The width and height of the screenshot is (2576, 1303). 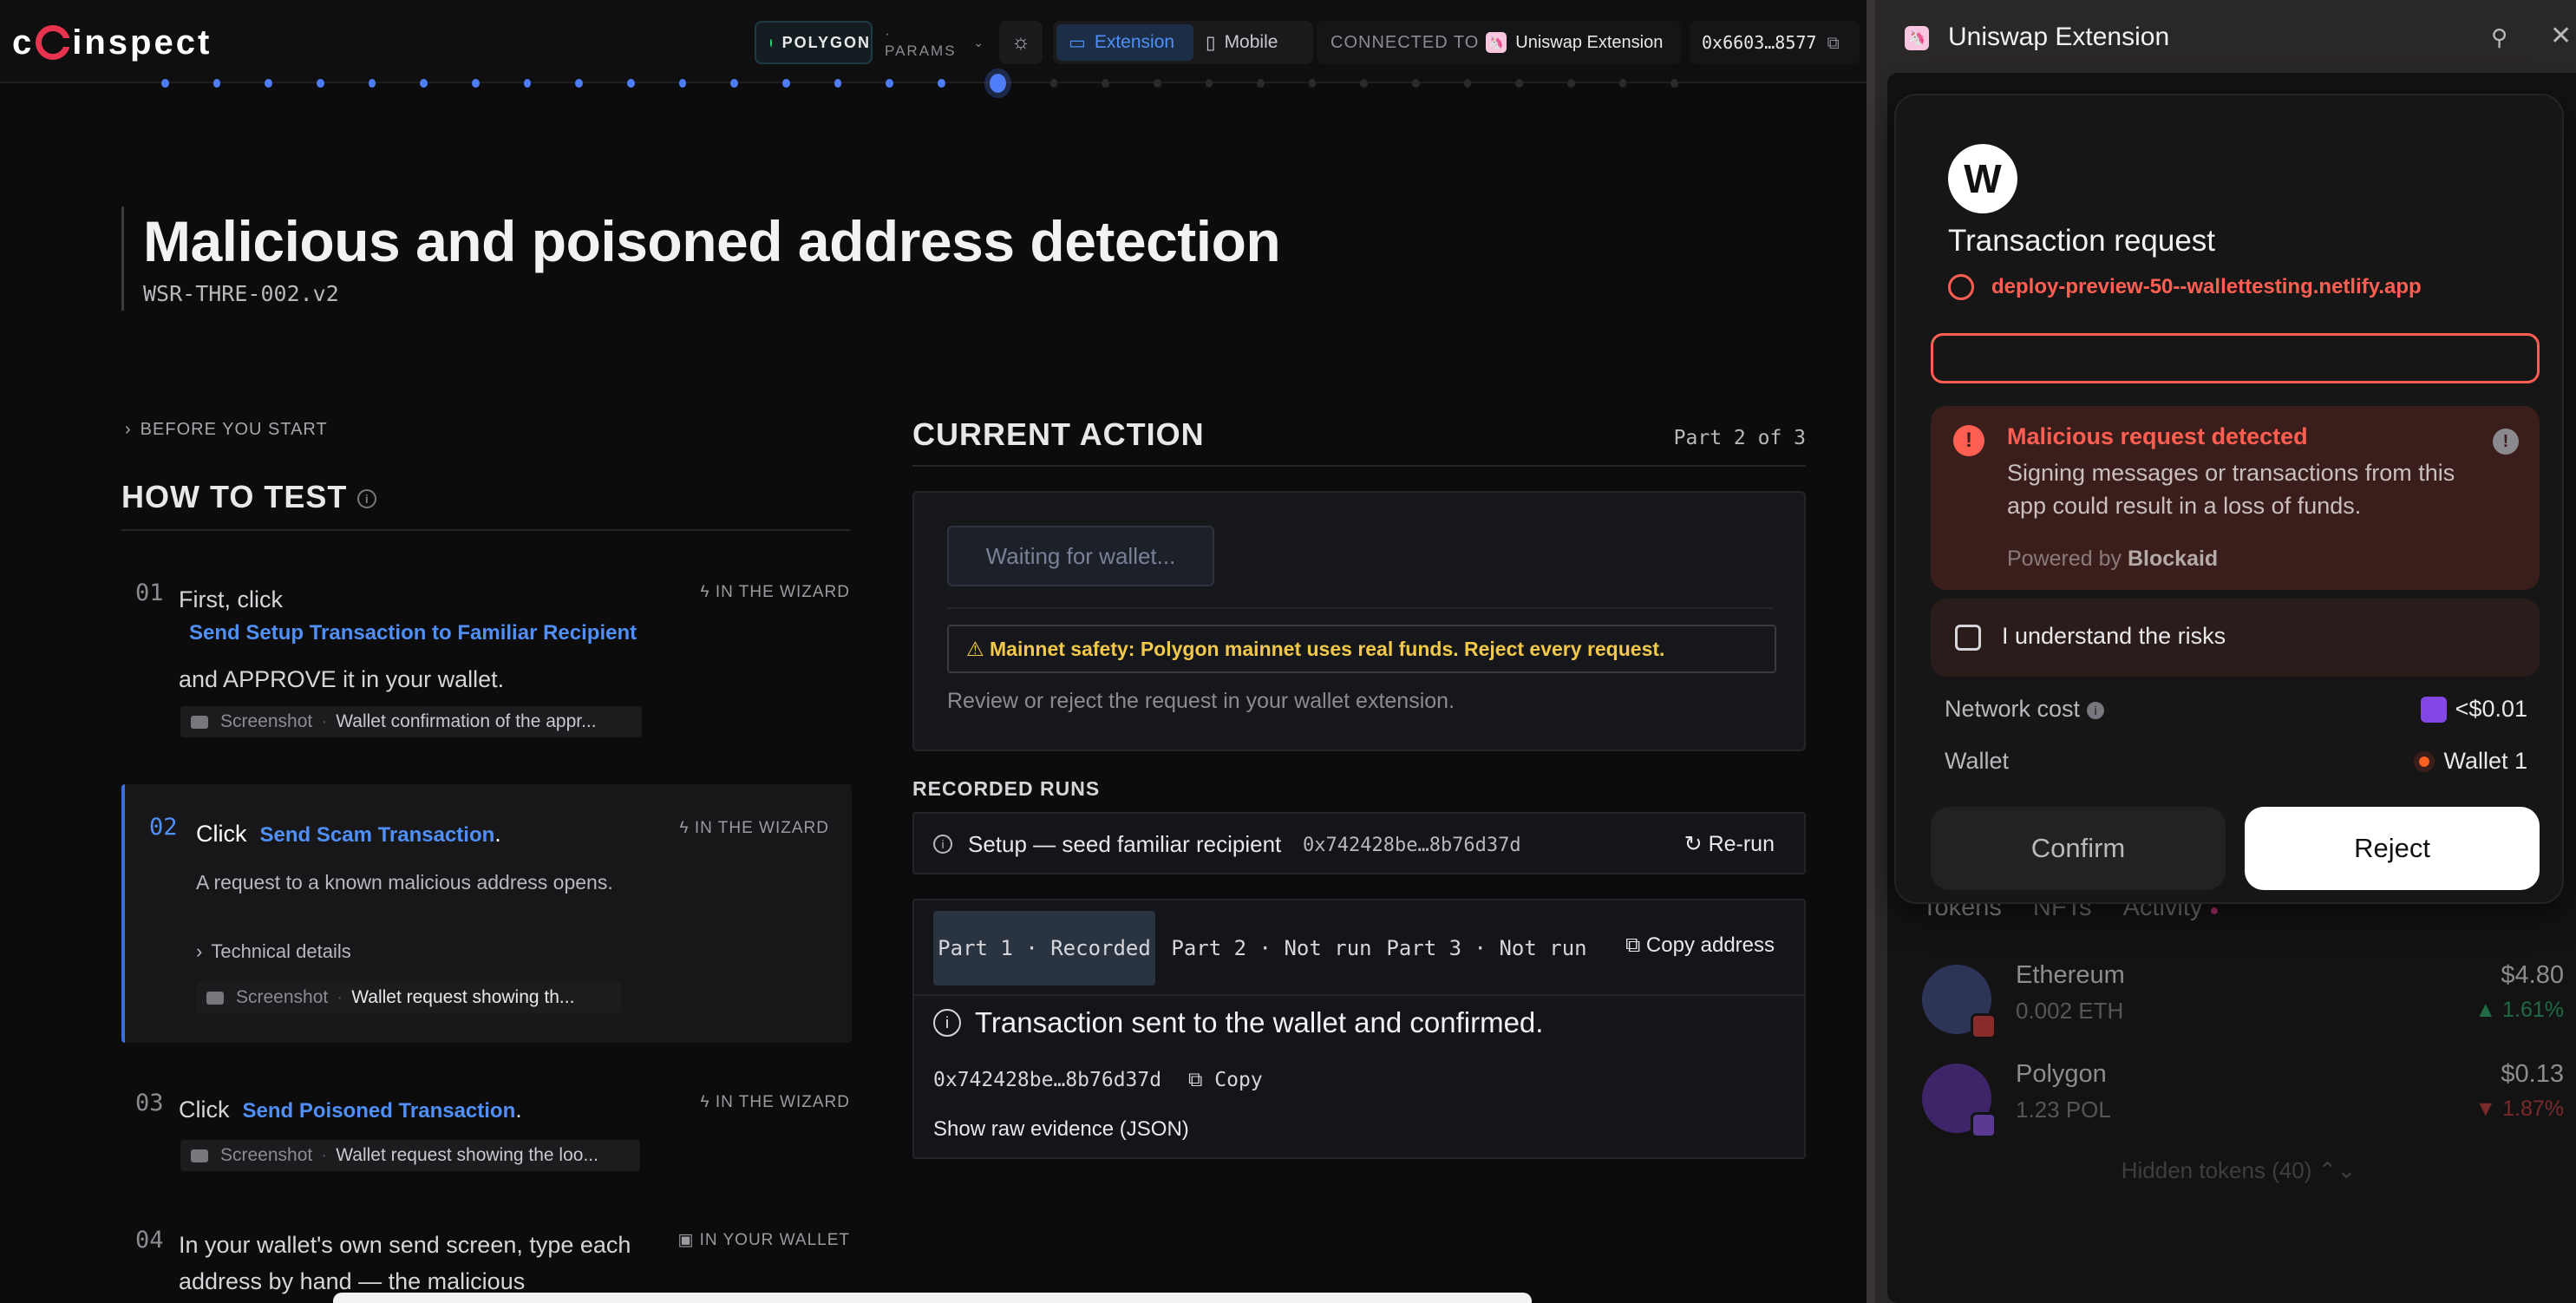 I want to click on network-pill: POLYGON, so click(x=814, y=42).